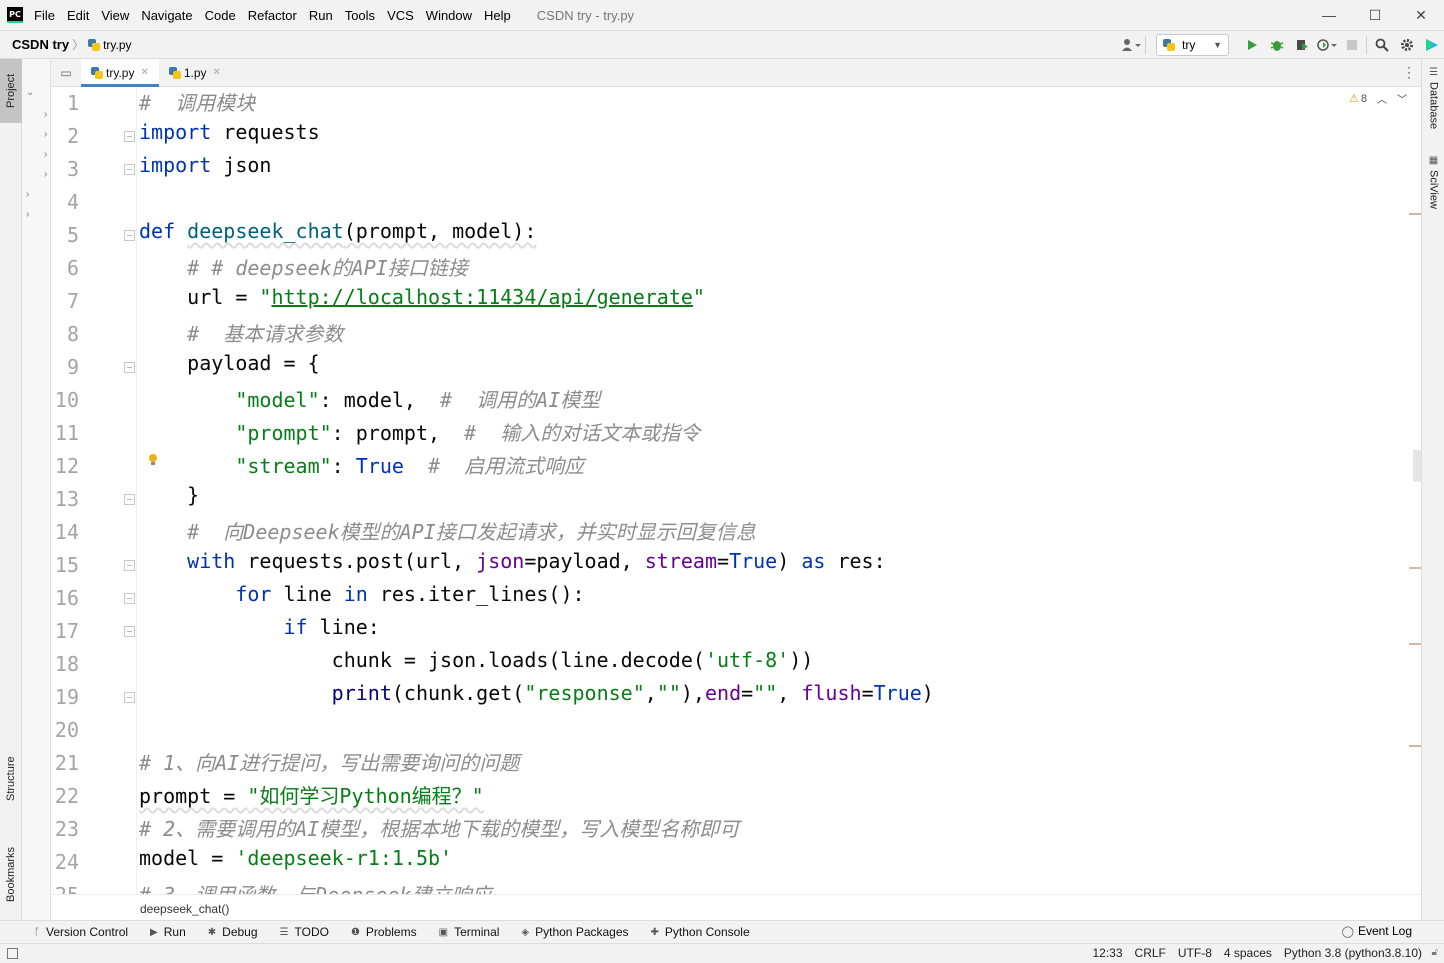 Image resolution: width=1444 pixels, height=963 pixels. Describe the element at coordinates (11, 874) in the screenshot. I see `bookmarks-tool-tab: Bookmarks` at that location.